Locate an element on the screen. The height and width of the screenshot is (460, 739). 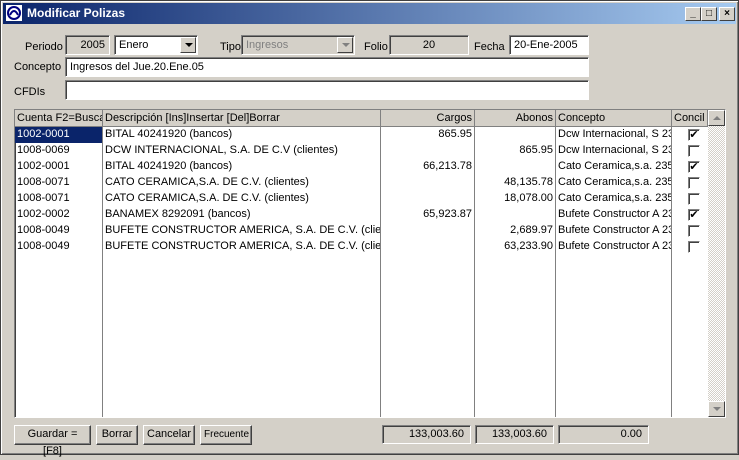
borrar-button: Borrar is located at coordinates (117, 435).